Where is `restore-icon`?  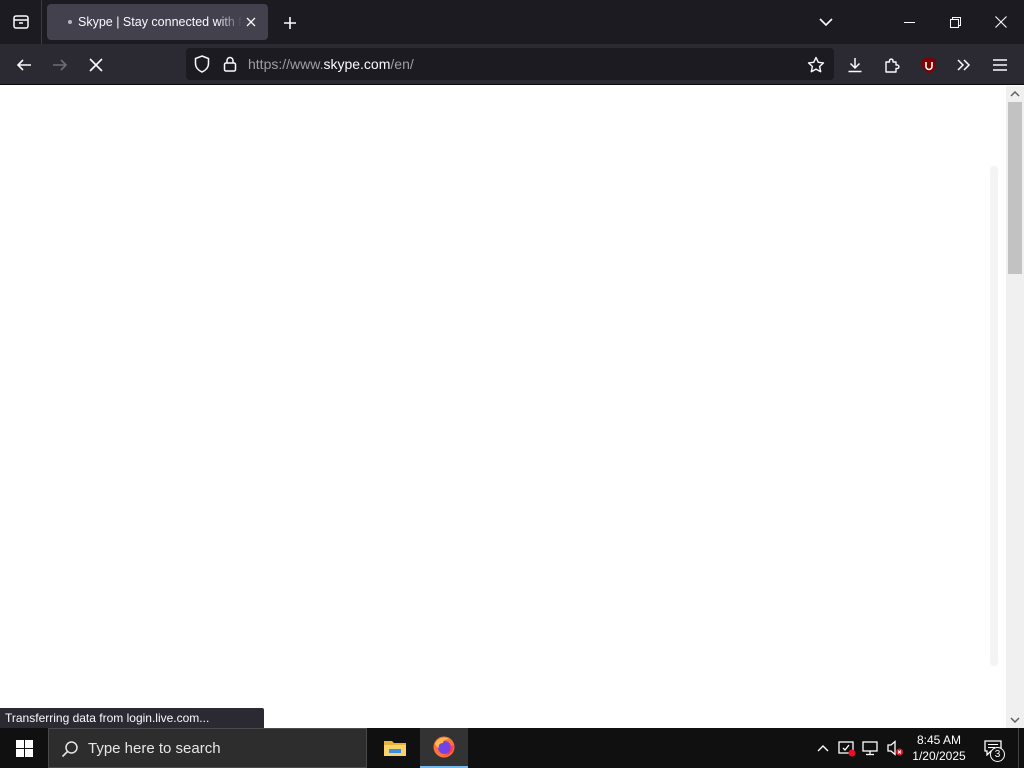 restore-icon is located at coordinates (955, 22).